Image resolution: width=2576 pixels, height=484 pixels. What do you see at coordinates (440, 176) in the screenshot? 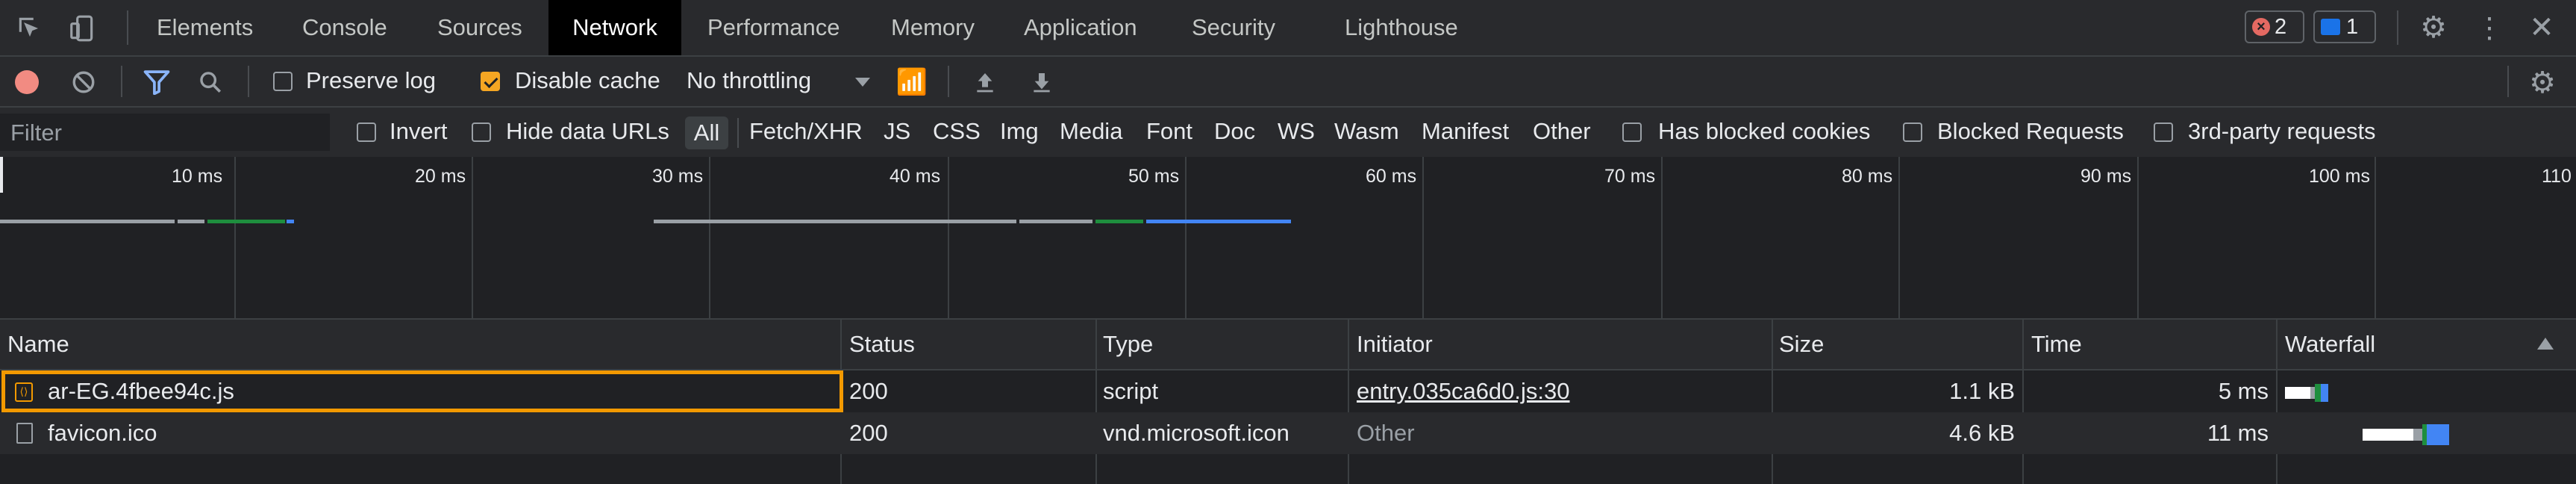
I see `overview-tick: 20 ms` at bounding box center [440, 176].